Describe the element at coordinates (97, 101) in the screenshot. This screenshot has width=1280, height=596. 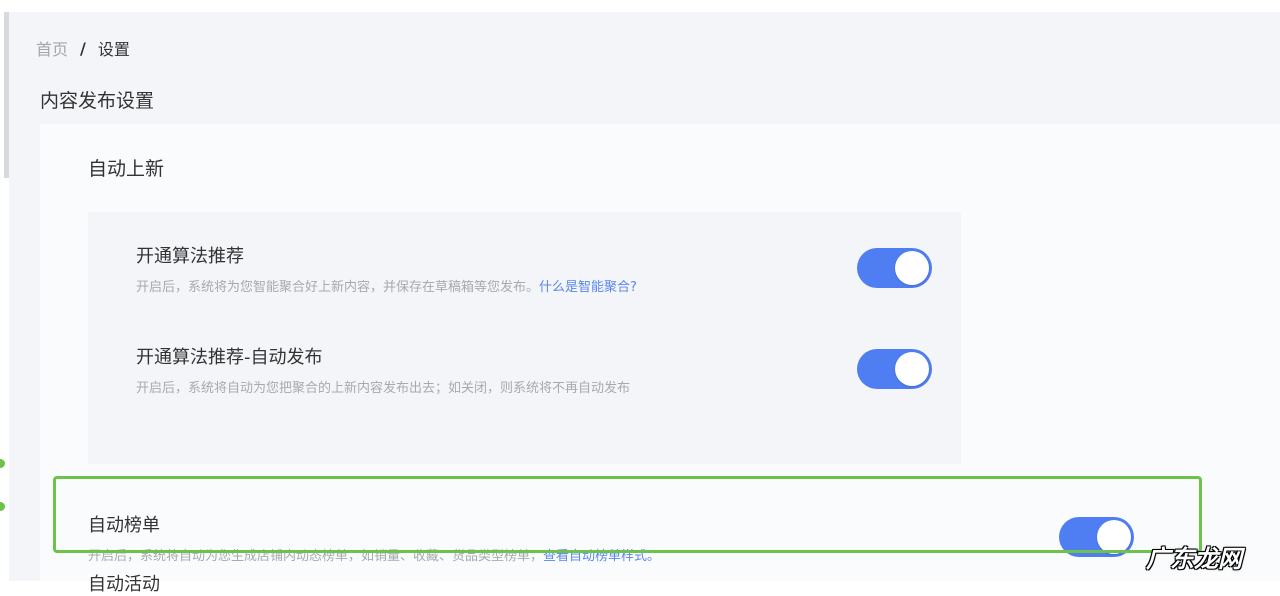
I see `page-title: 内容发布设置` at that location.